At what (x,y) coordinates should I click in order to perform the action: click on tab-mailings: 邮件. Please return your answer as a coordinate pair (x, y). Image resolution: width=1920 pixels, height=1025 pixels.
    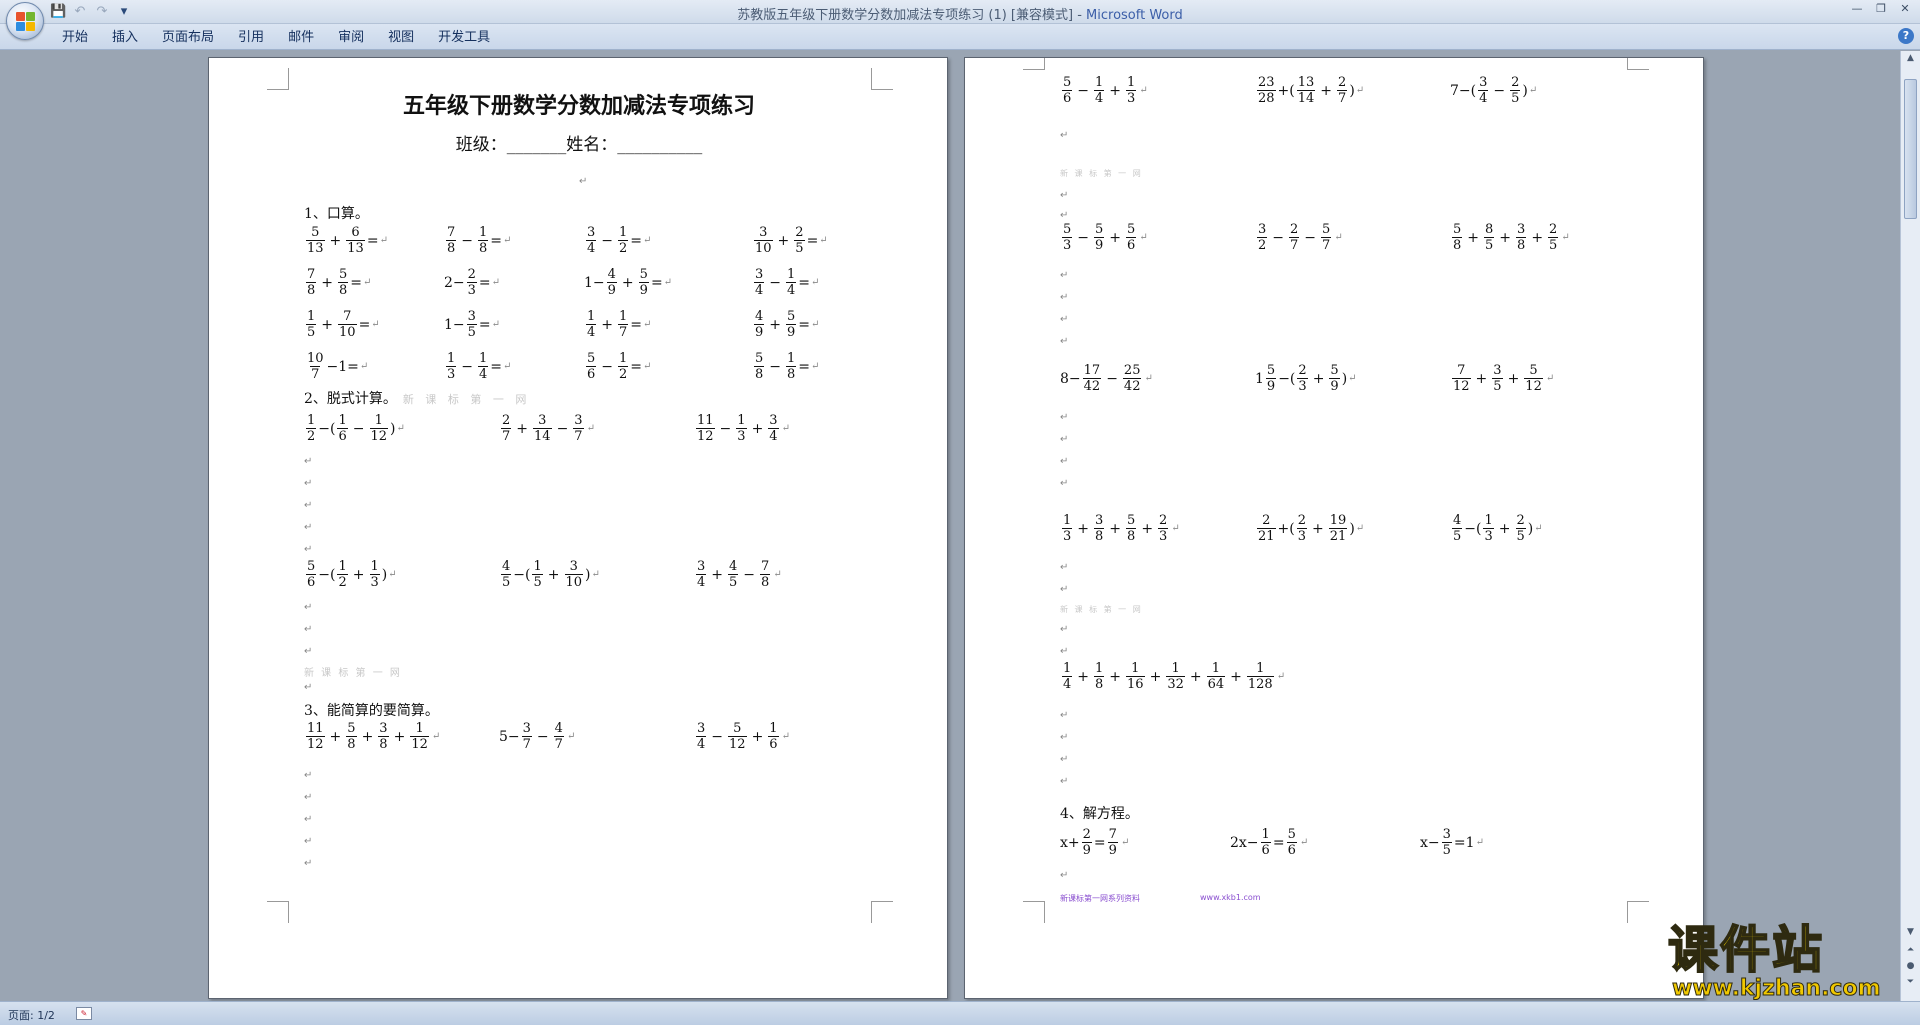
    Looking at the image, I should click on (301, 38).